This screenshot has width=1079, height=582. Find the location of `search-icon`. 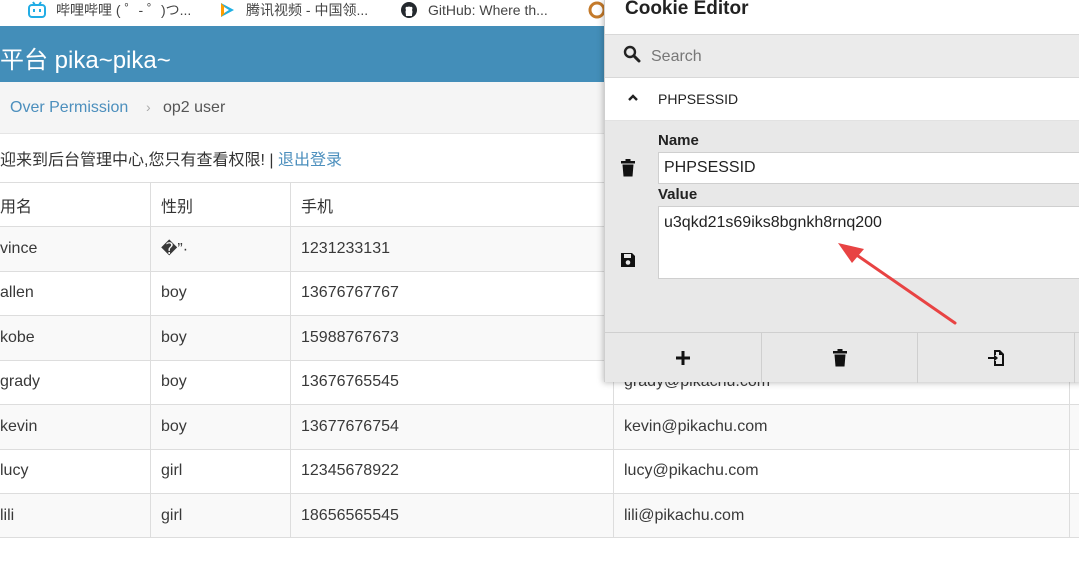

search-icon is located at coordinates (632, 54).